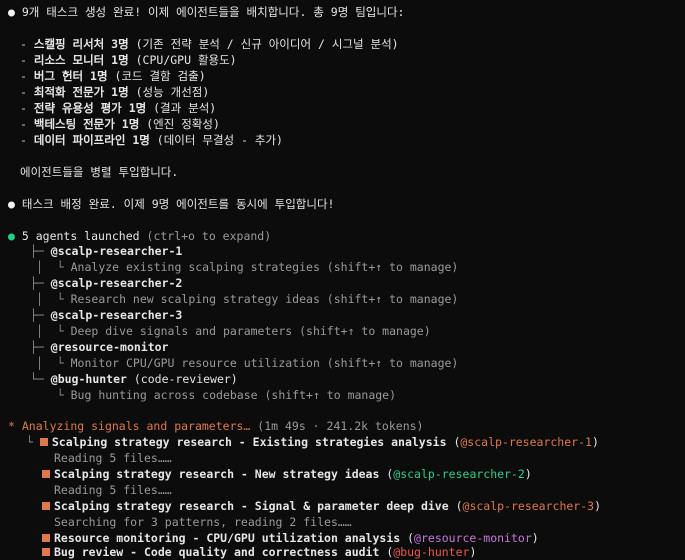 Image resolution: width=685 pixels, height=560 pixels. I want to click on agent-row: ├─ @scalp-researcher-1, so click(106, 251).